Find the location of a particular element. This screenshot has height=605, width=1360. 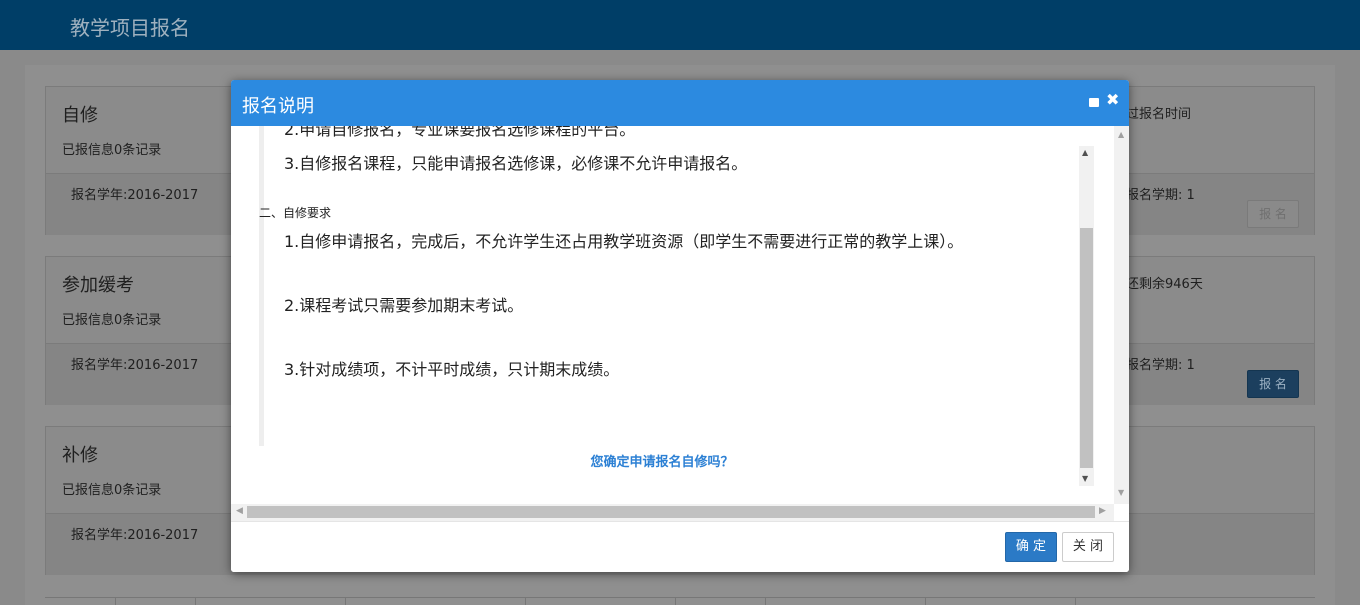

confirm-question: 您确定申请报名自修吗？ is located at coordinates (662, 462).